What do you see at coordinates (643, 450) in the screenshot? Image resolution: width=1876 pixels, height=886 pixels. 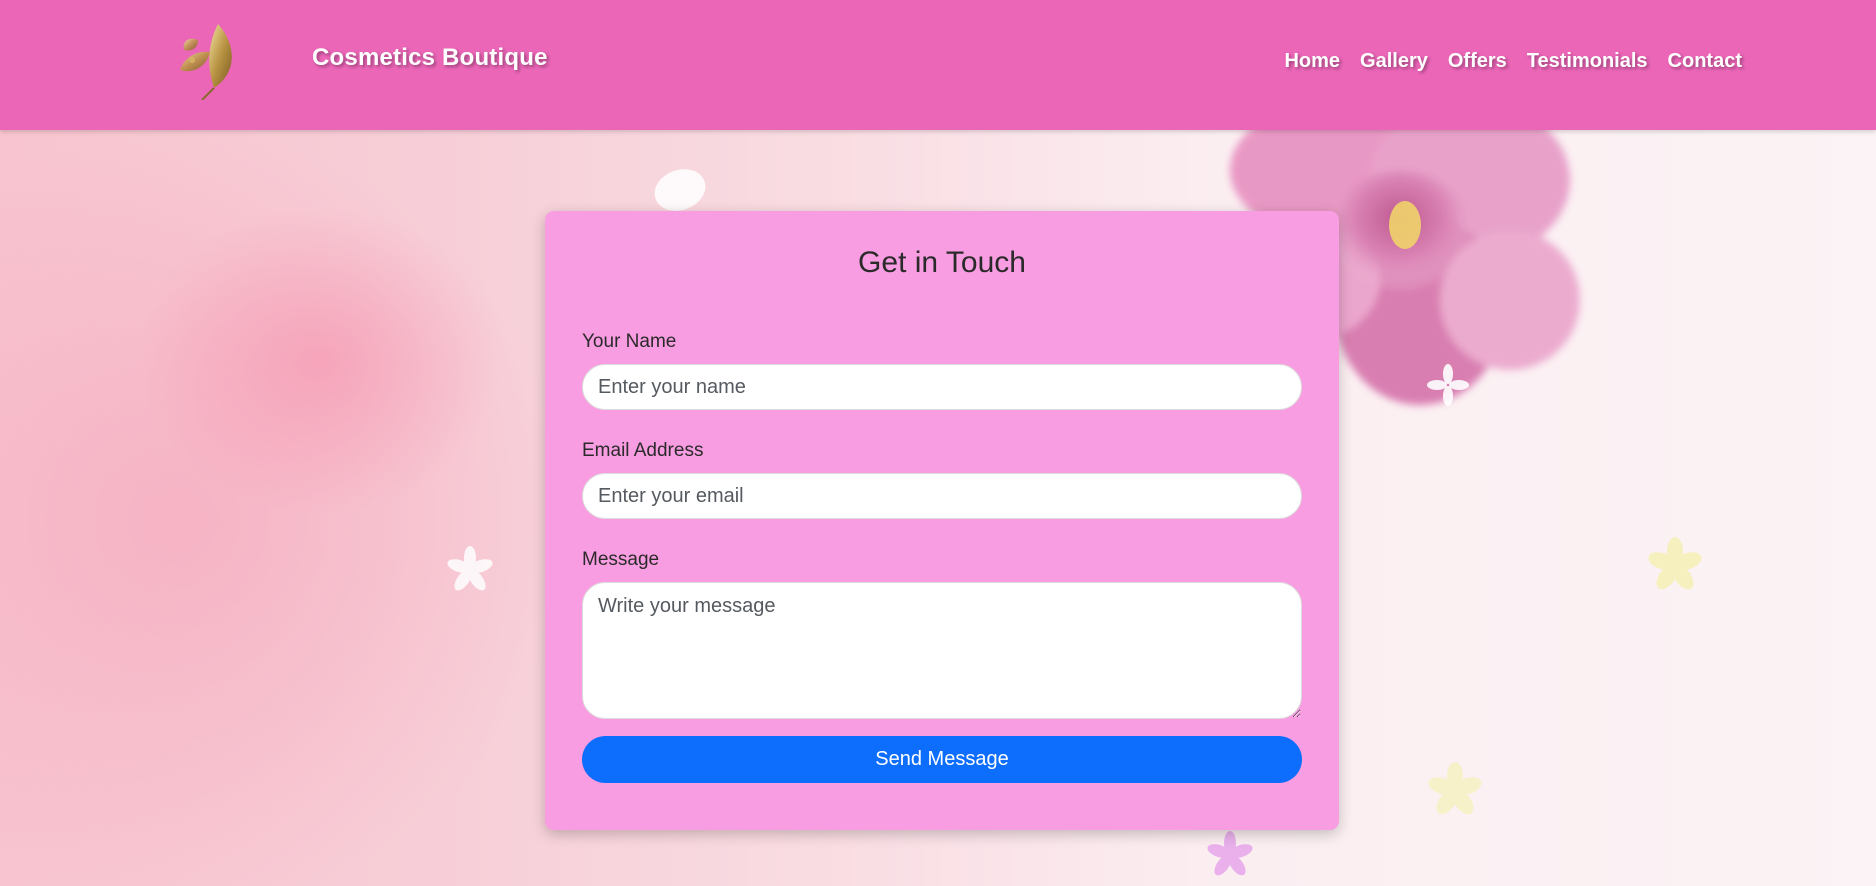 I see `email-label: Email Address` at bounding box center [643, 450].